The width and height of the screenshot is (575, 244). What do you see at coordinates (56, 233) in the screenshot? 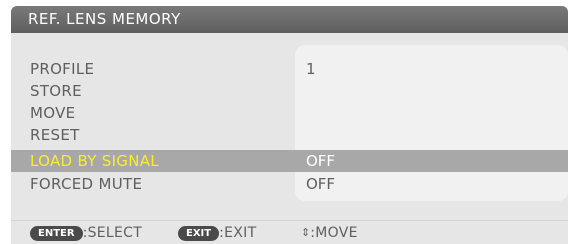
I see `enter-key-icon: ENTER` at bounding box center [56, 233].